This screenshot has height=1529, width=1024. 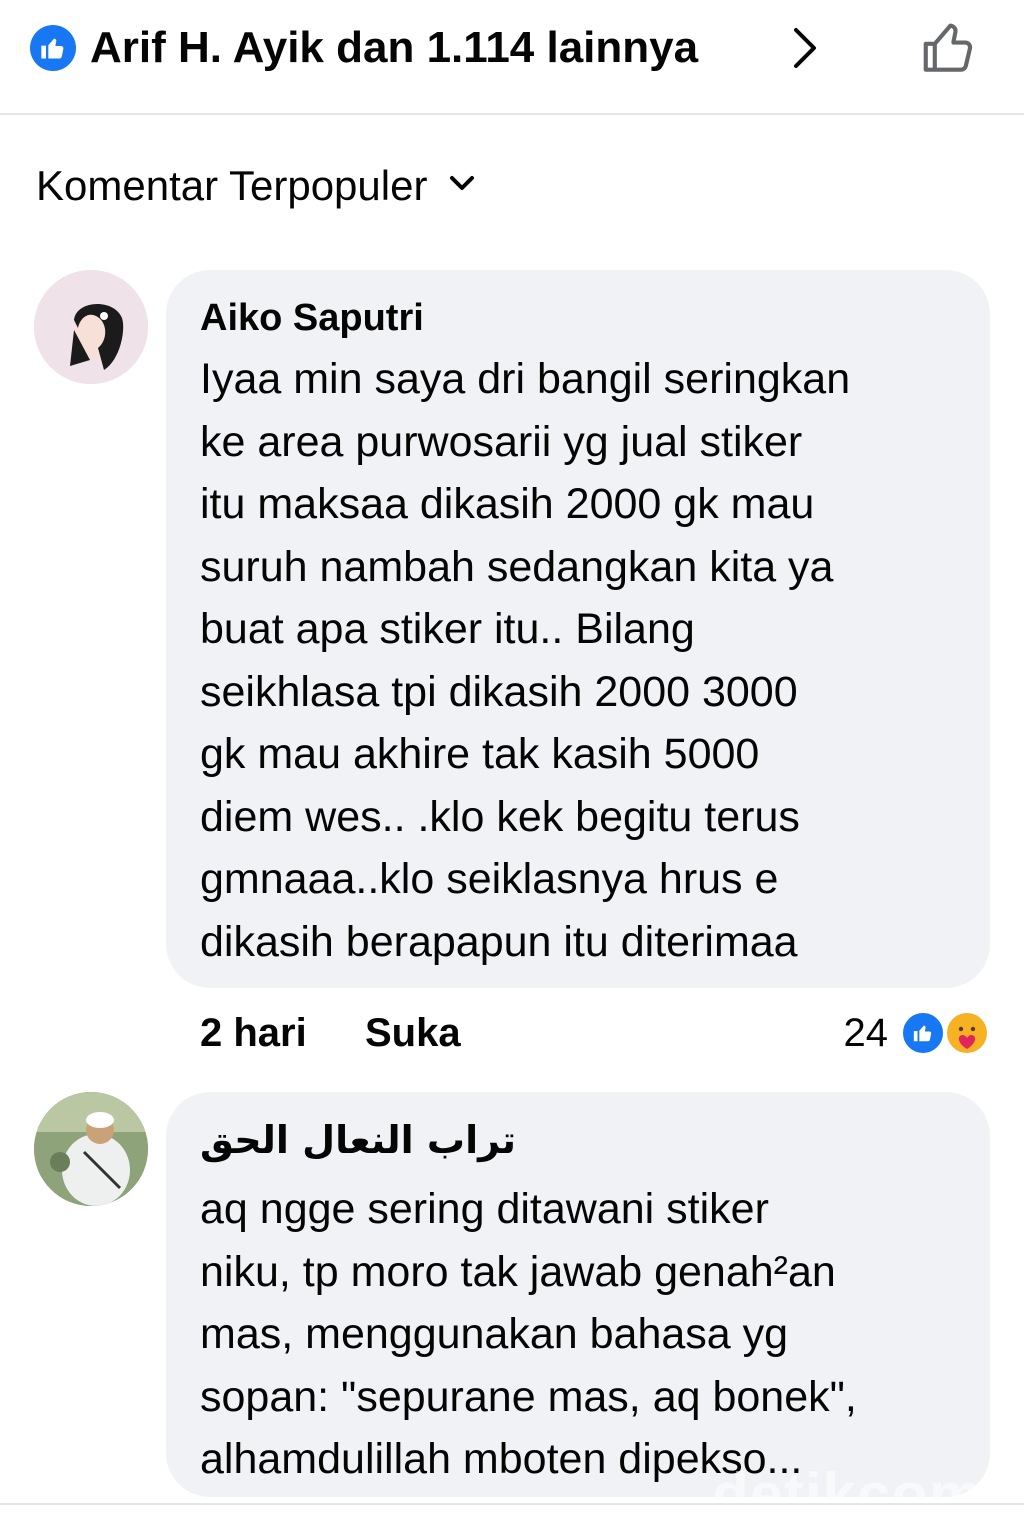 What do you see at coordinates (231, 186) in the screenshot?
I see `sort-label: Komentar Terpopuler` at bounding box center [231, 186].